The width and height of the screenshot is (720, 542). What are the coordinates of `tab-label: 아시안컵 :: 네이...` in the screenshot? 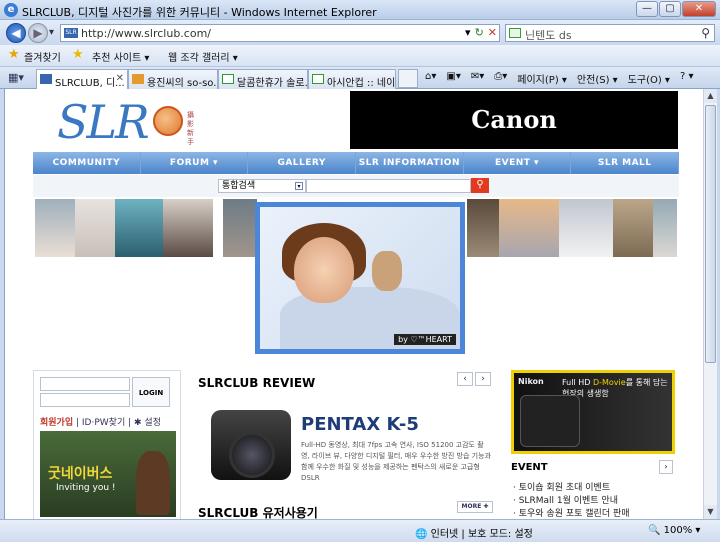 It's located at (361, 83).